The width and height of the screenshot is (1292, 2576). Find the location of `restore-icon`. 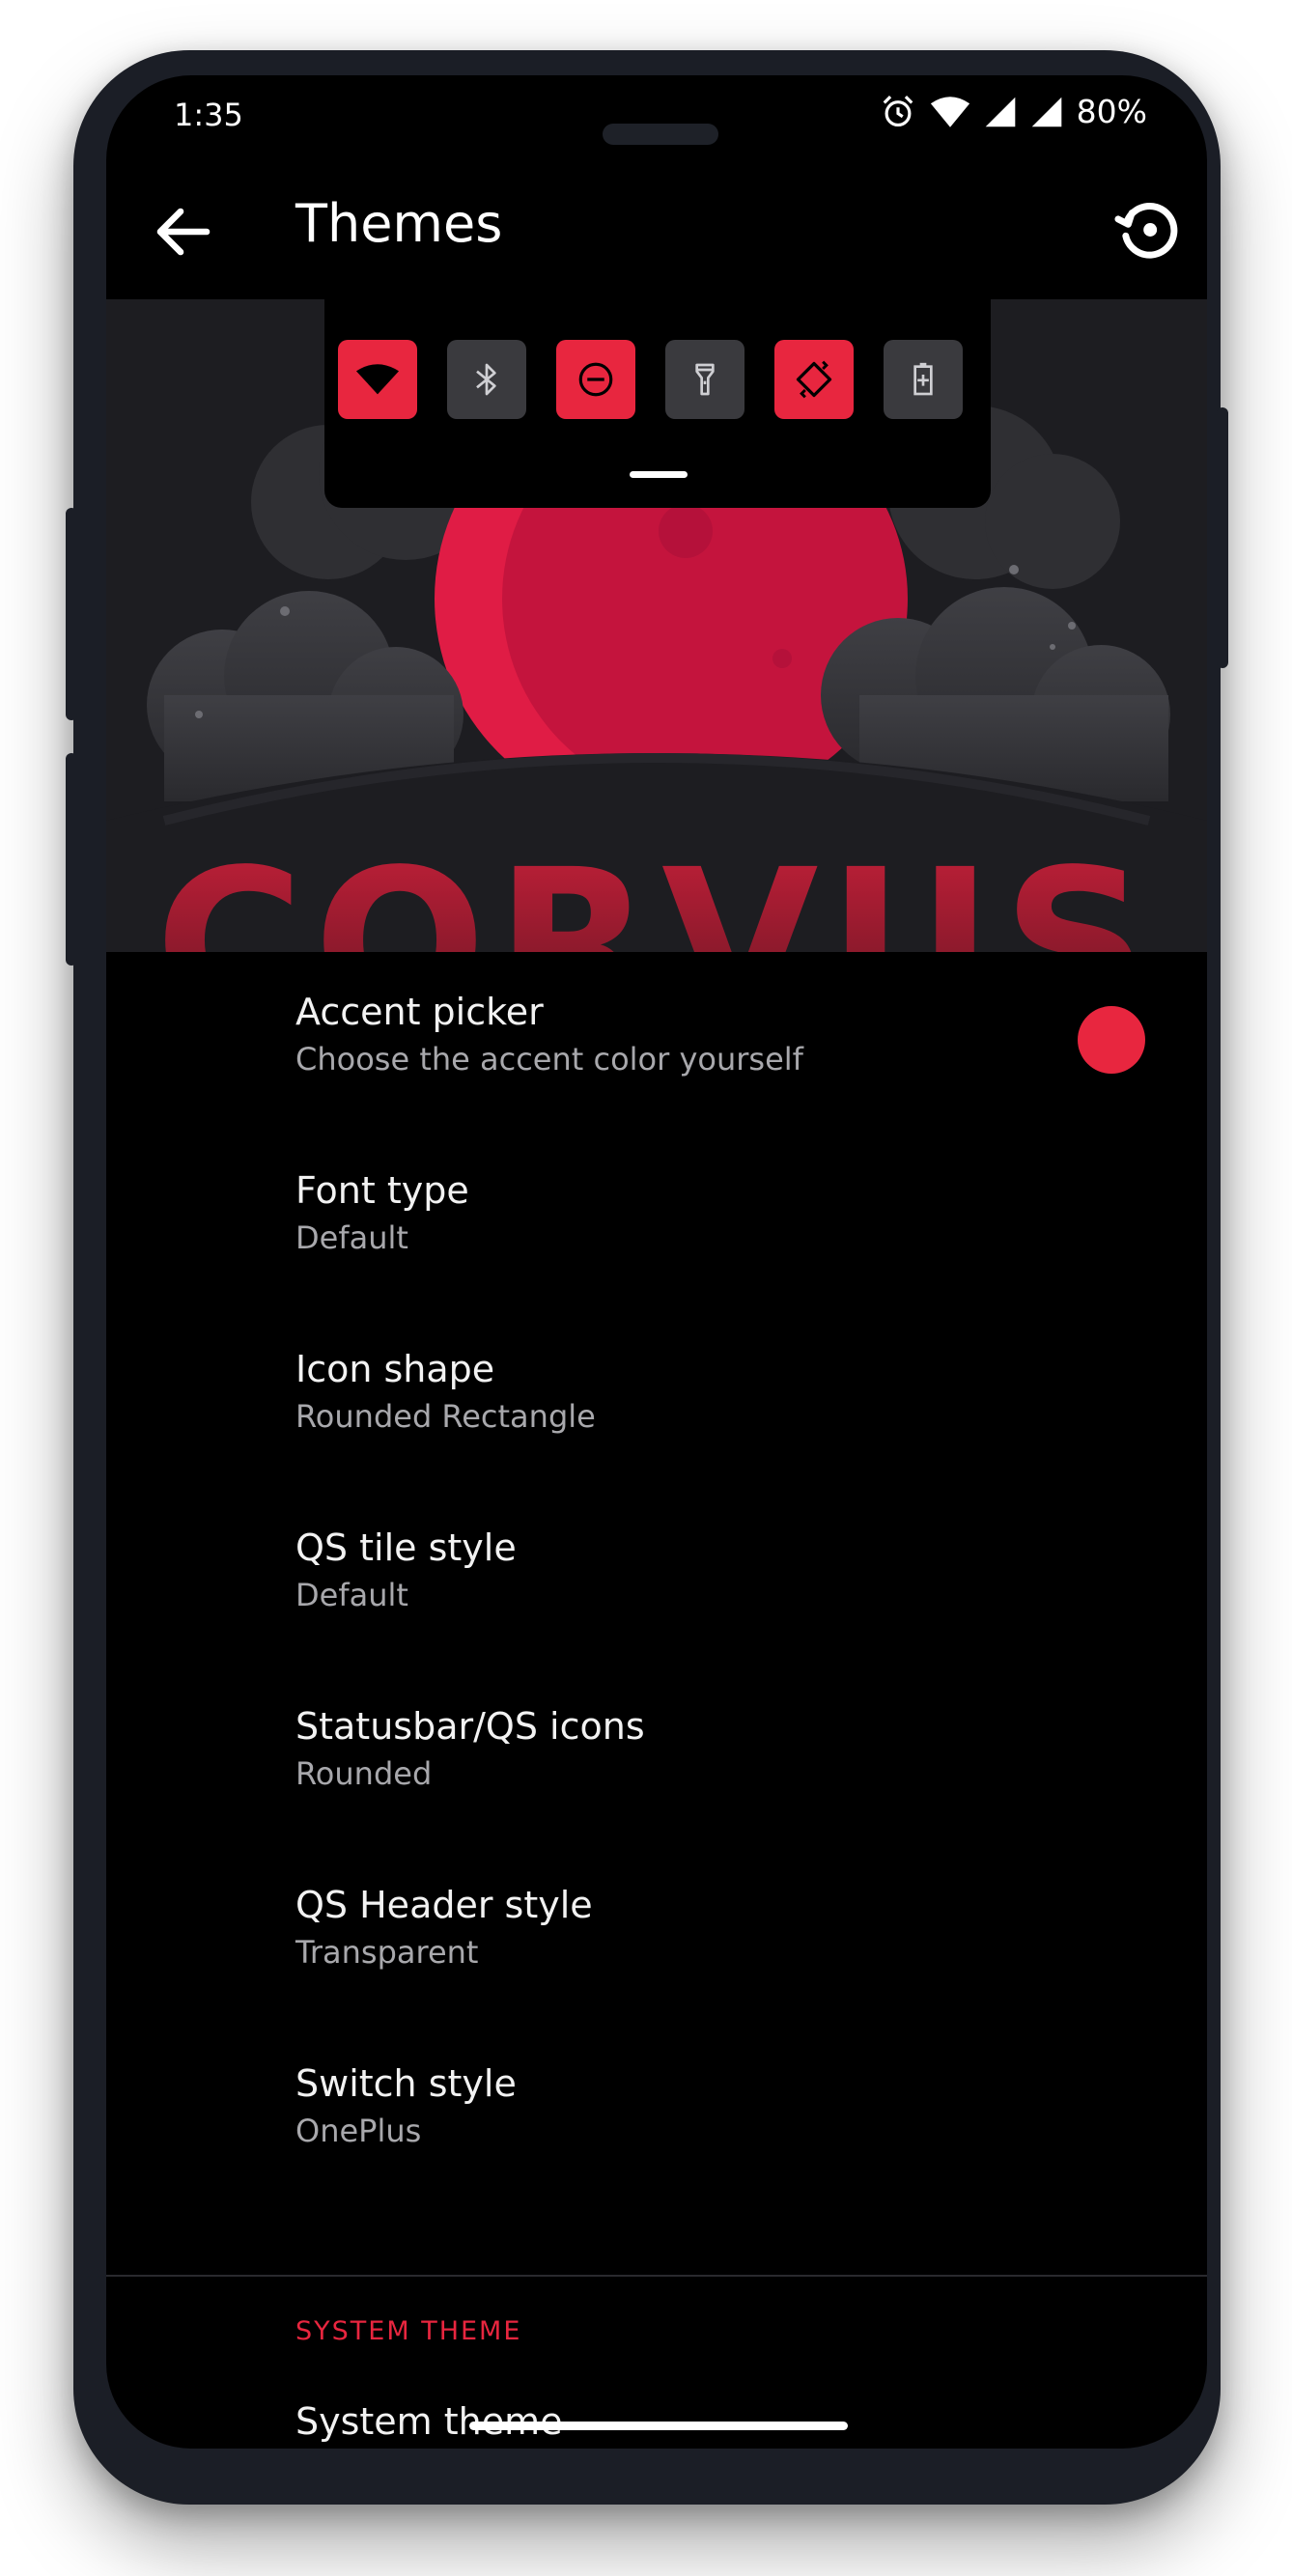

restore-icon is located at coordinates (1146, 231).